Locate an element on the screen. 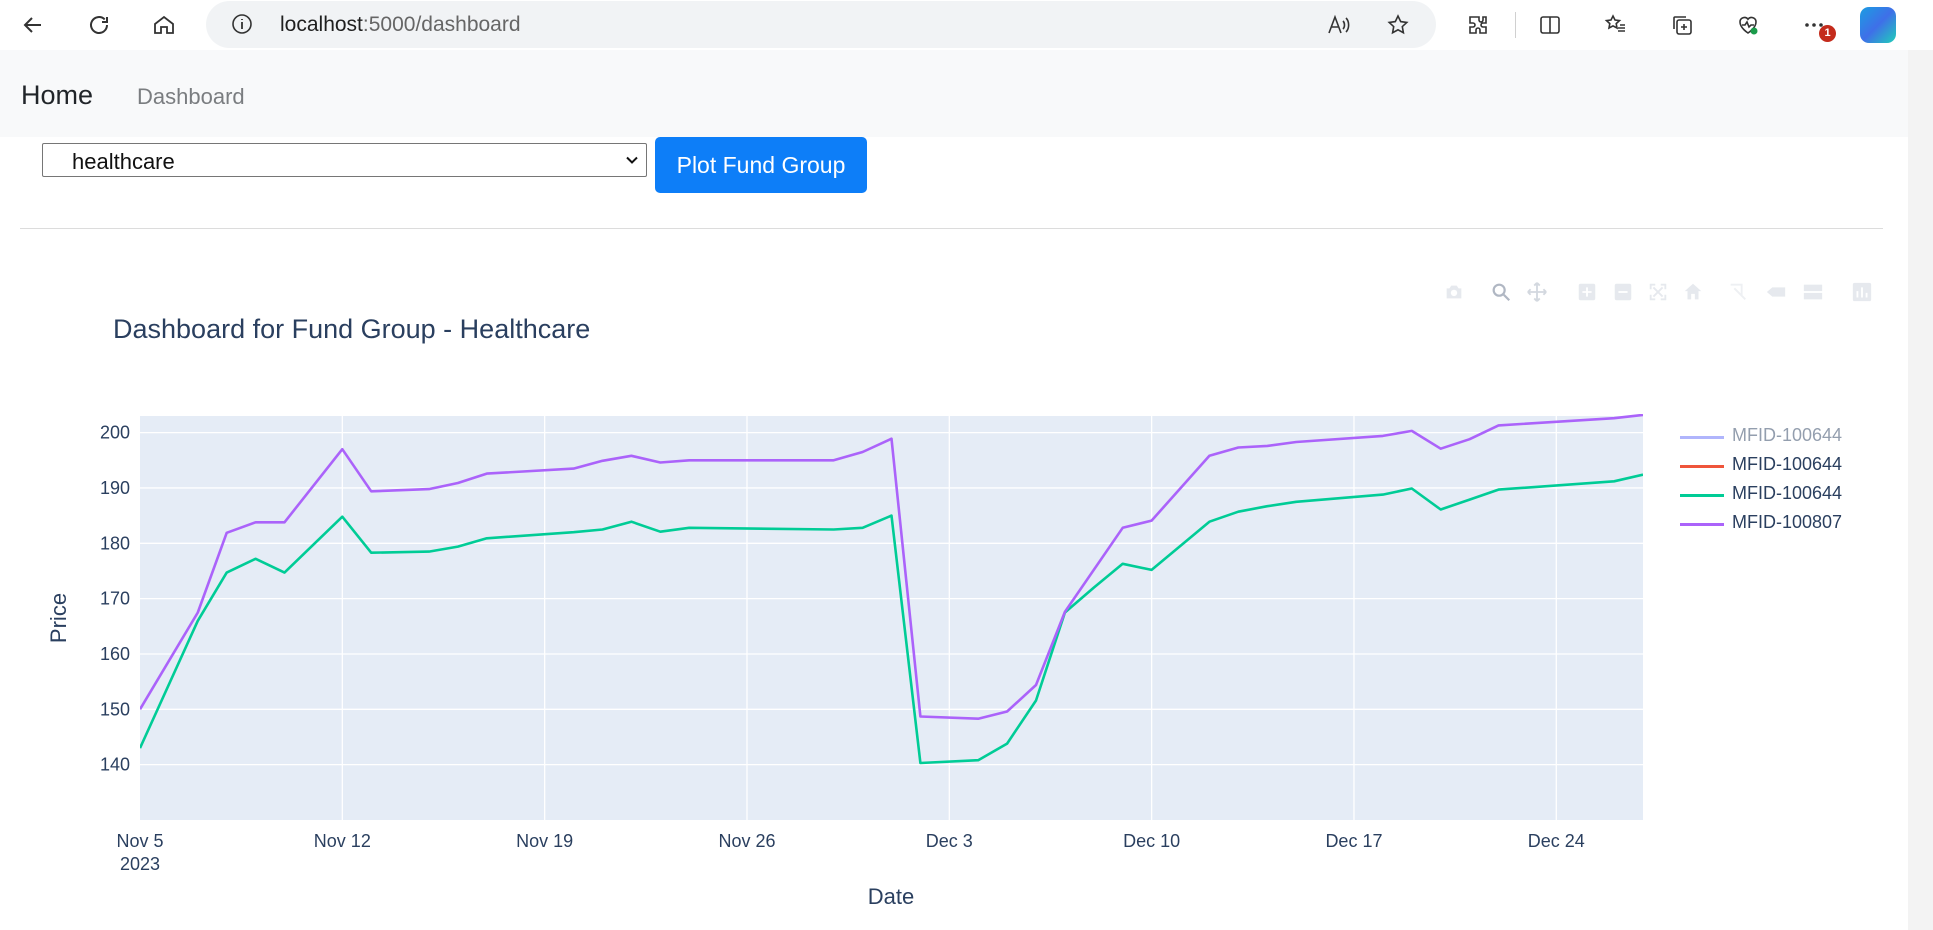 The width and height of the screenshot is (1933, 930). y-tick-label: 160 is located at coordinates (115, 654).